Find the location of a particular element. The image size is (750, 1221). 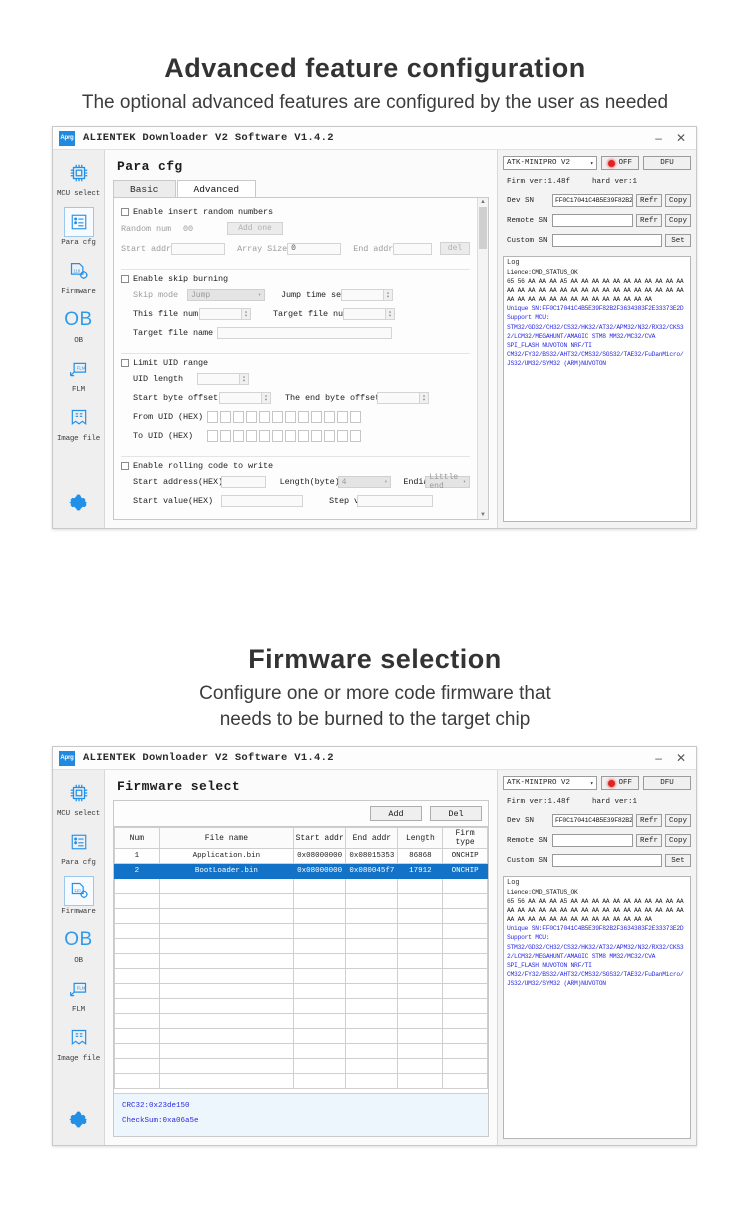

input-start-addr is located at coordinates (198, 248).